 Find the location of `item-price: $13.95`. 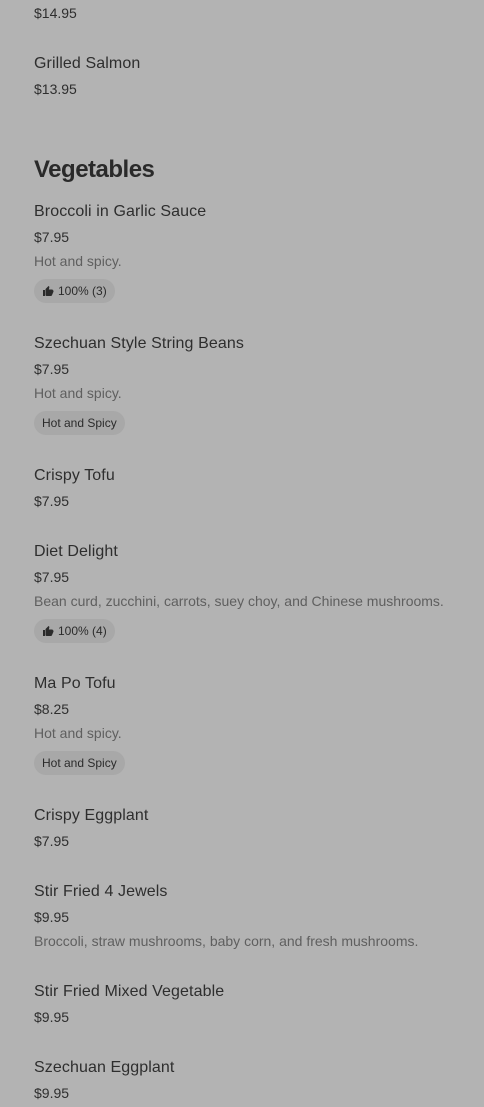

item-price: $13.95 is located at coordinates (55, 89).